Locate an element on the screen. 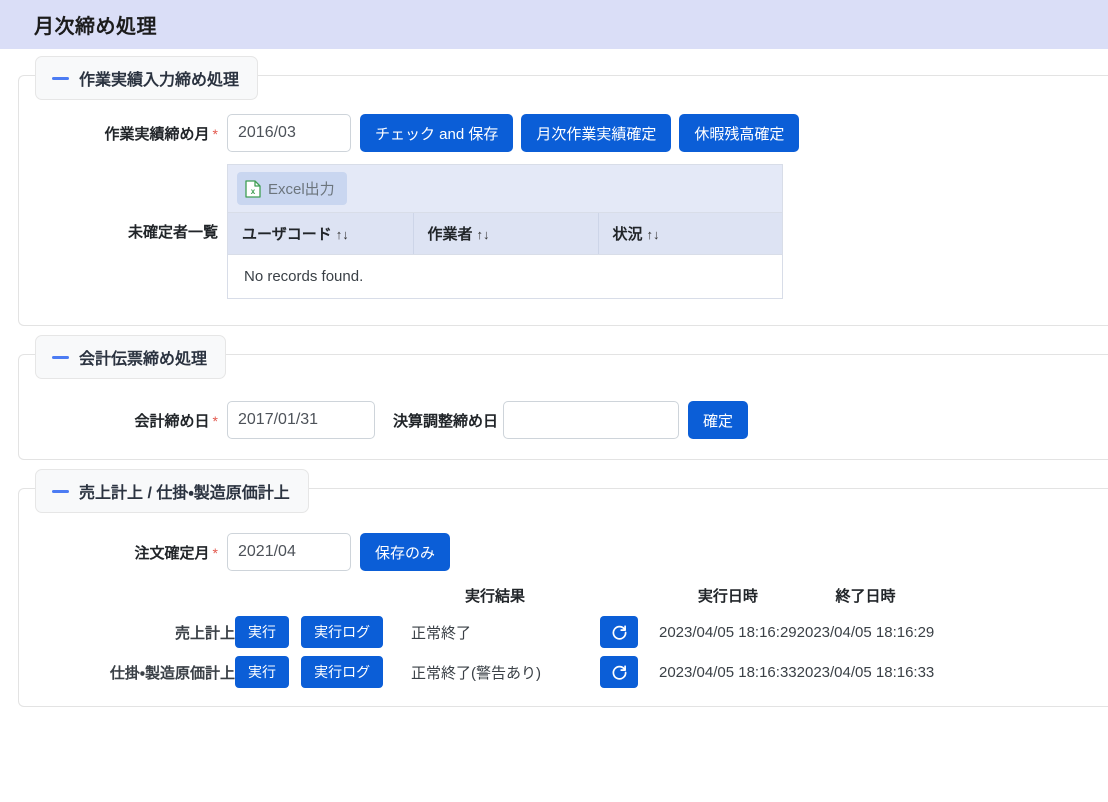  svg-text: x is located at coordinates (253, 191).